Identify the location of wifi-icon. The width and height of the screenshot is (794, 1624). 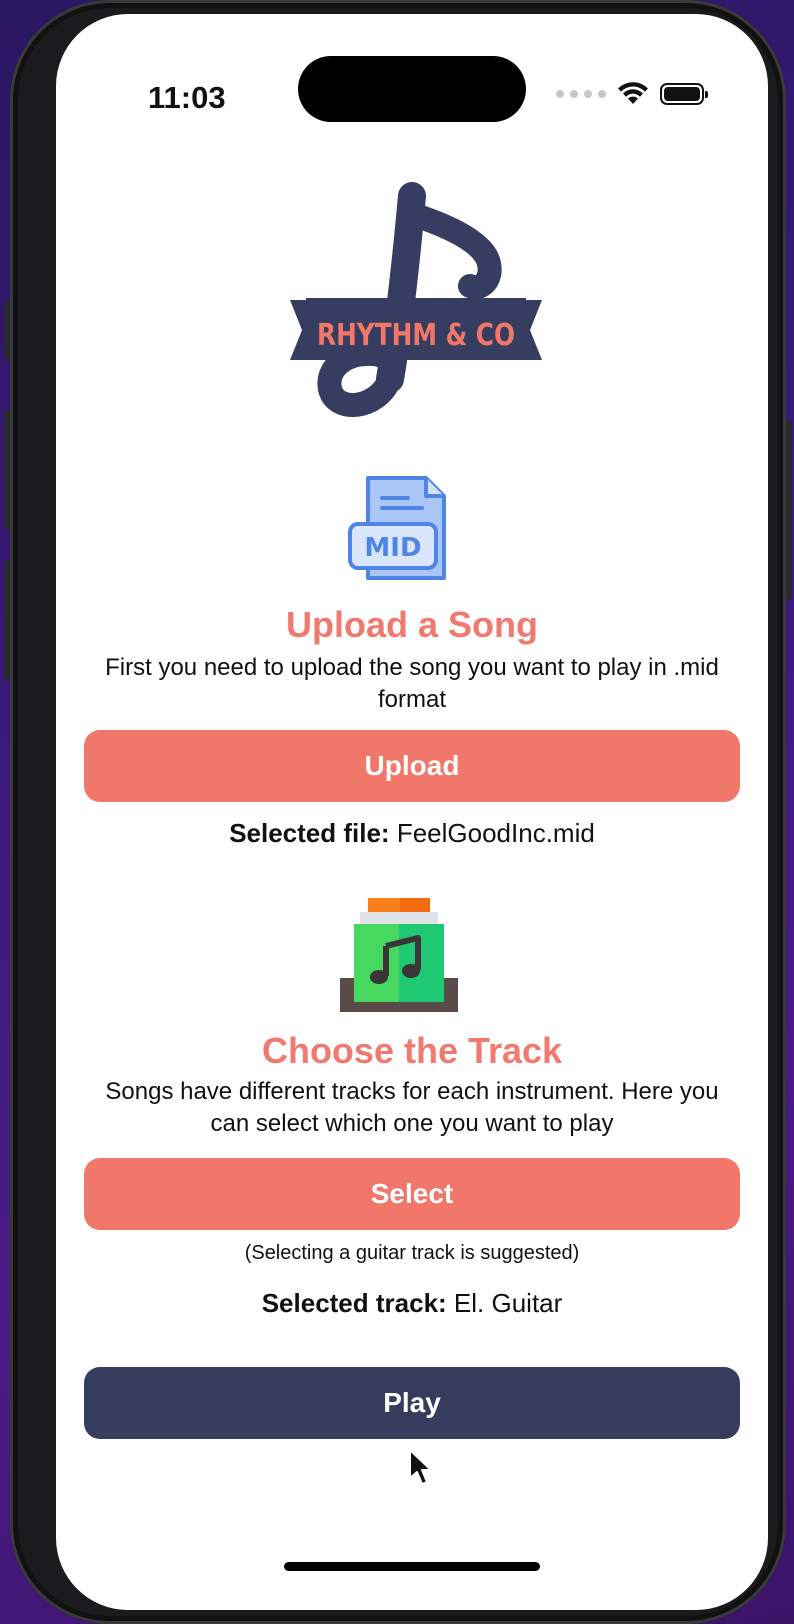
(633, 93).